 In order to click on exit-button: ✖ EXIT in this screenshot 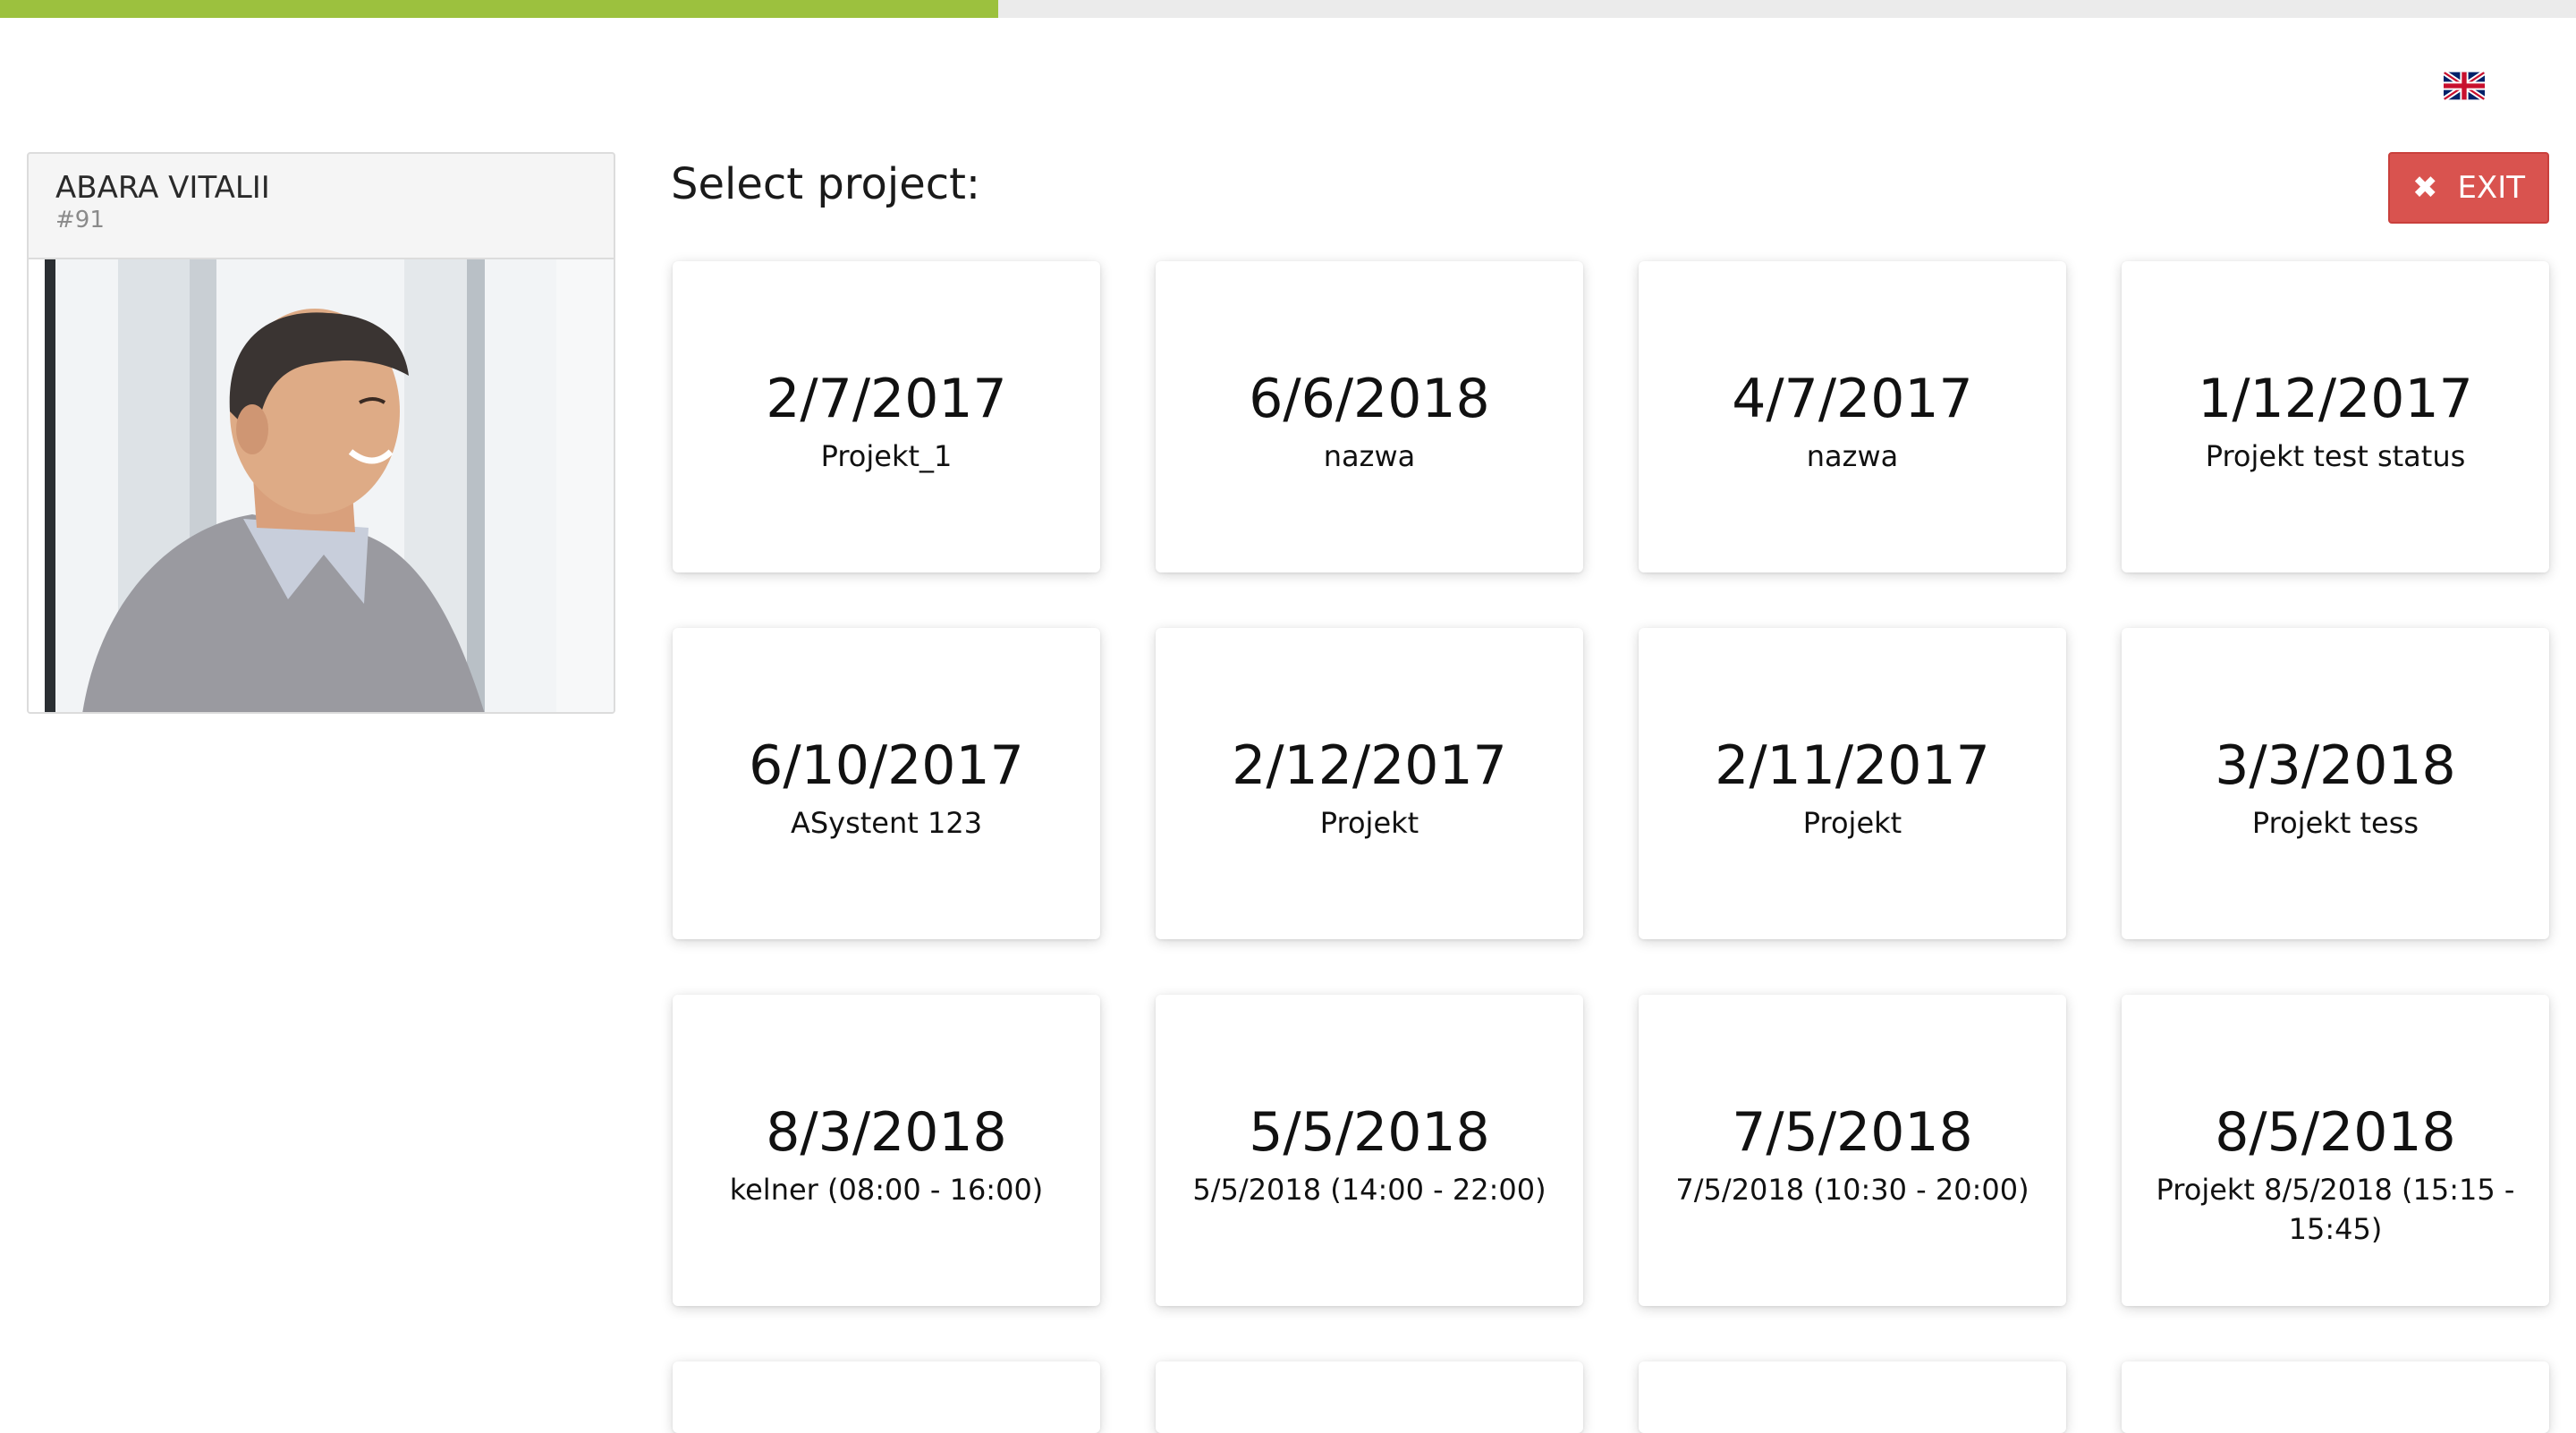, I will do `click(2468, 188)`.